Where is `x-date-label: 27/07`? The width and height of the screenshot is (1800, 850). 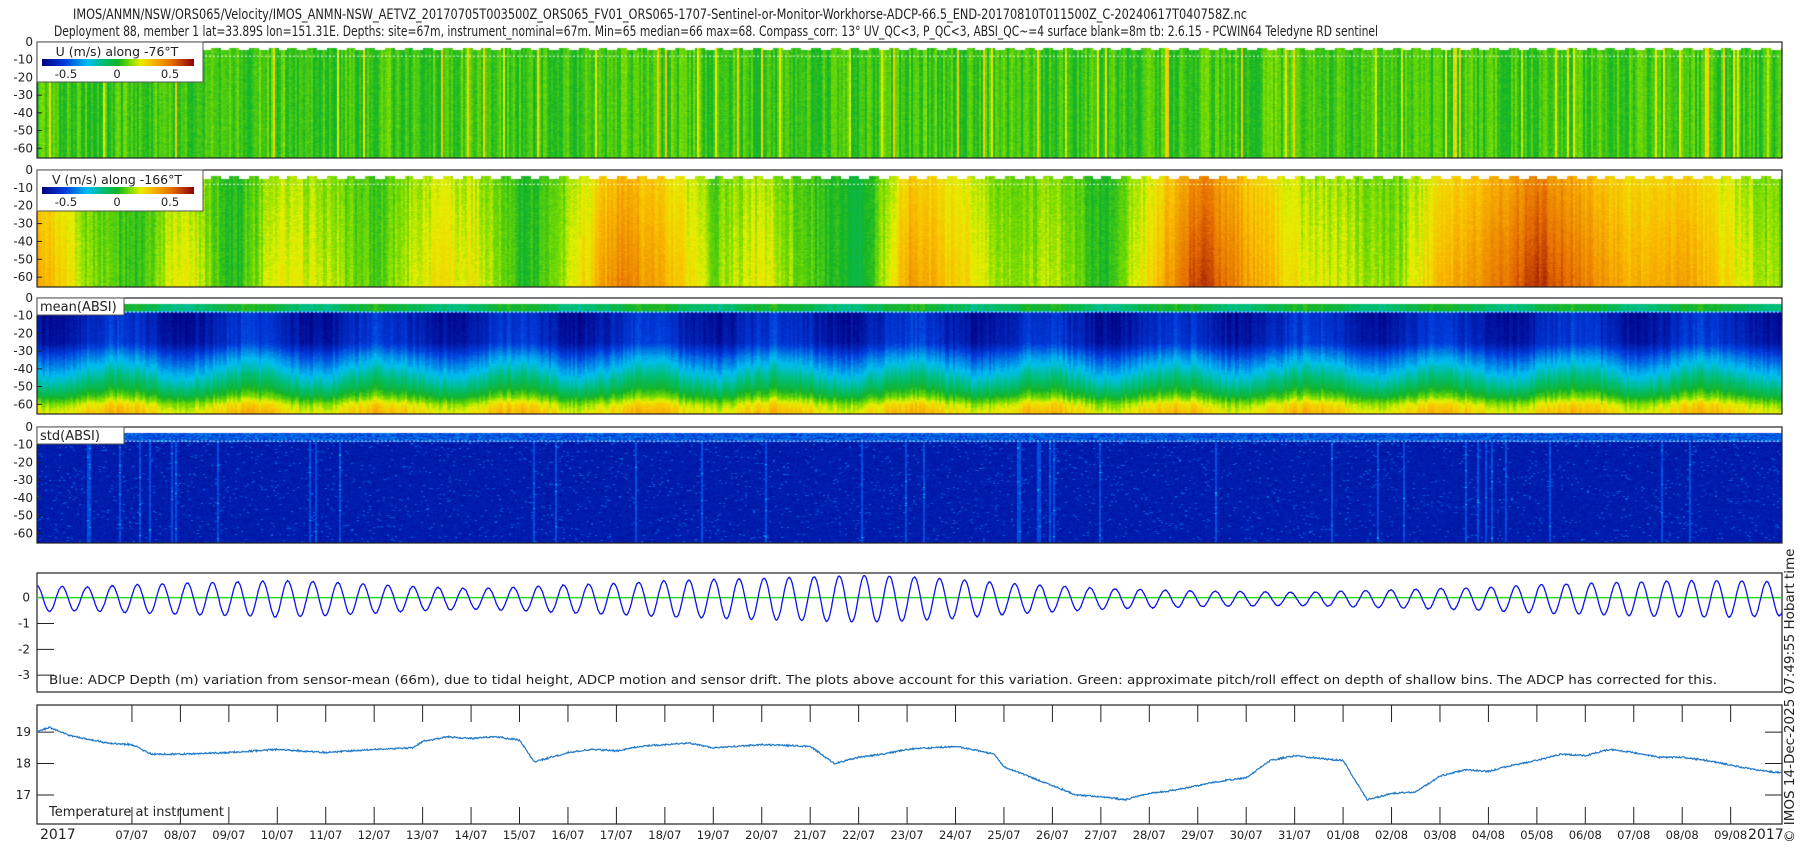
x-date-label: 27/07 is located at coordinates (1100, 835).